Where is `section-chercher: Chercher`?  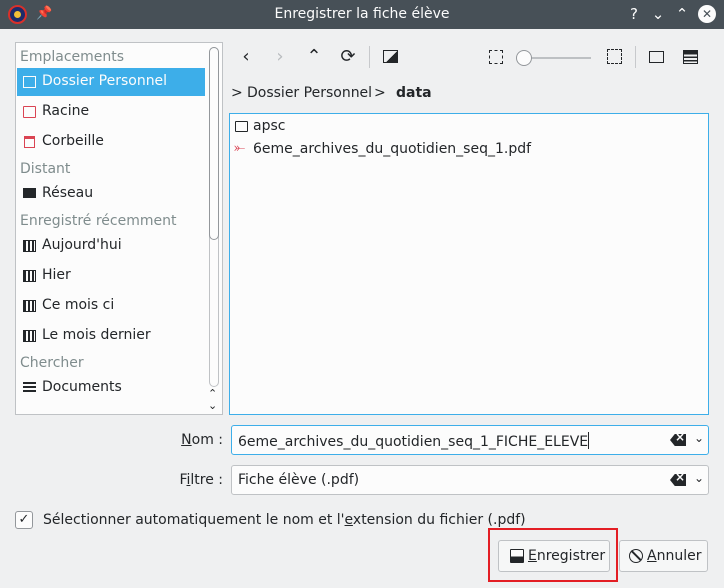
section-chercher: Chercher is located at coordinates (52, 363).